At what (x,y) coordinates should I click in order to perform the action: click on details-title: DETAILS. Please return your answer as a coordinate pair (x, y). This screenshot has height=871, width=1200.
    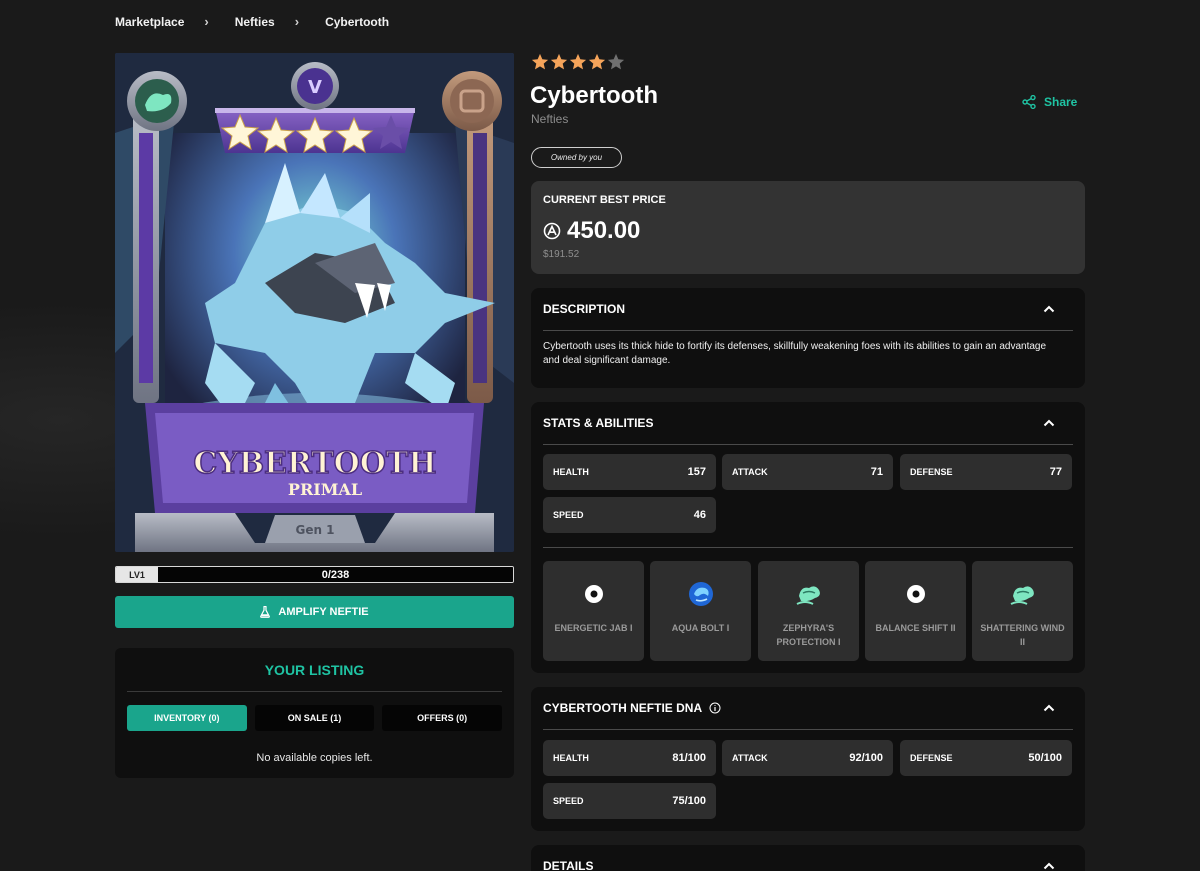
    Looking at the image, I should click on (568, 865).